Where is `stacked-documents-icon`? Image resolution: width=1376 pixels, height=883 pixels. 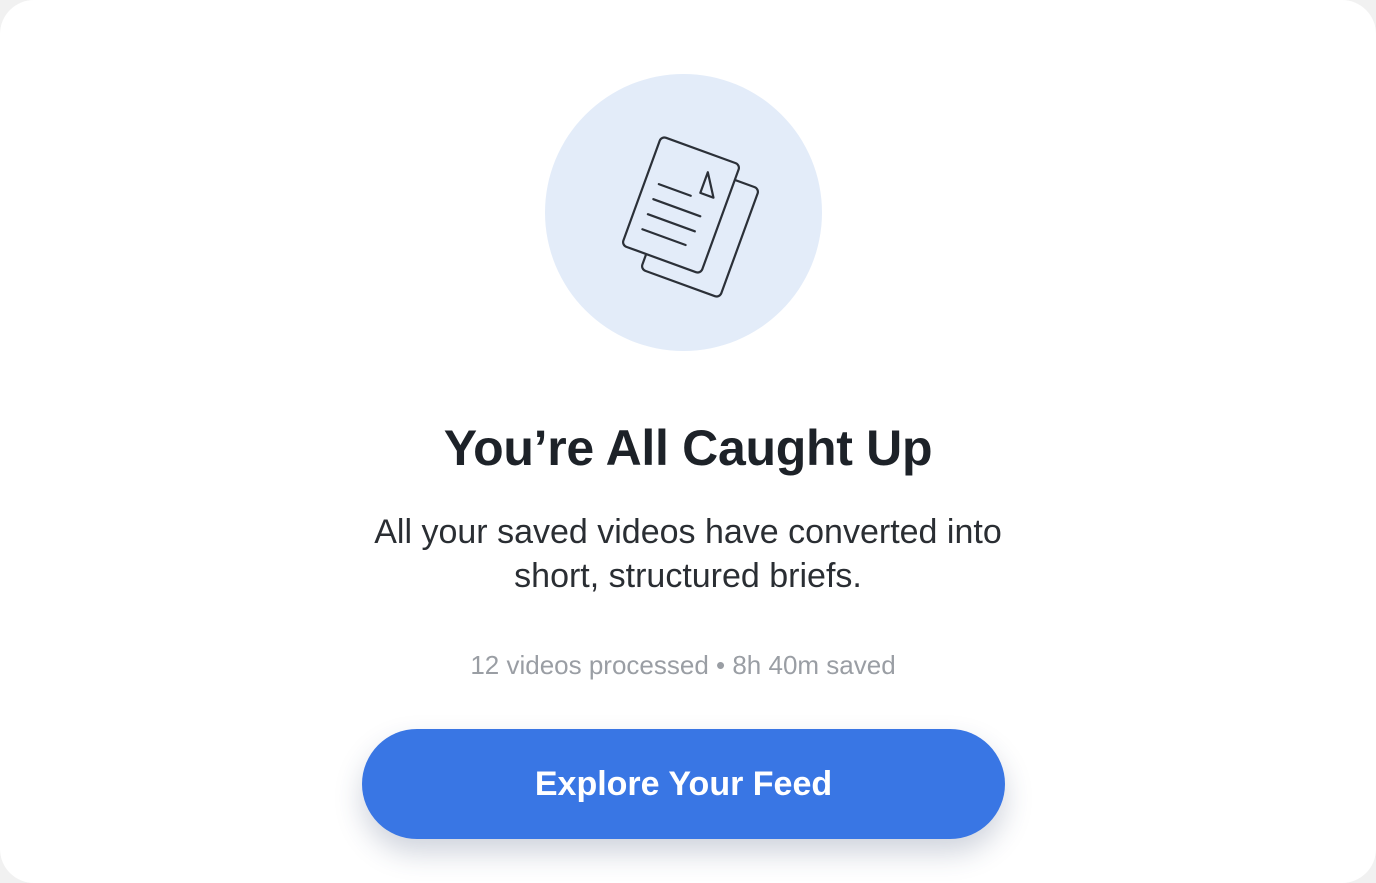 stacked-documents-icon is located at coordinates (690, 217).